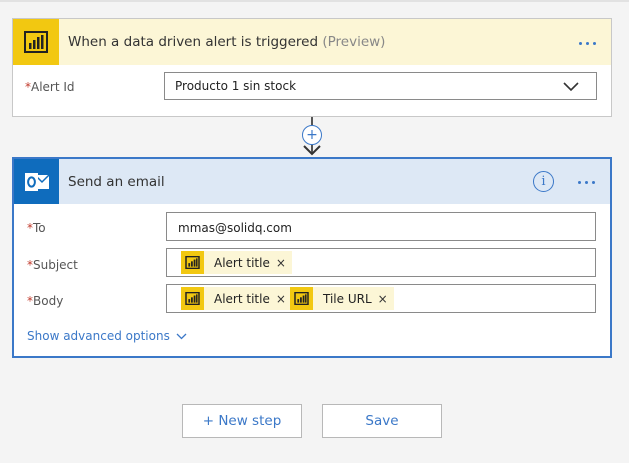  Describe the element at coordinates (235, 228) in the screenshot. I see `to-value: mmas@solidq.com` at that location.